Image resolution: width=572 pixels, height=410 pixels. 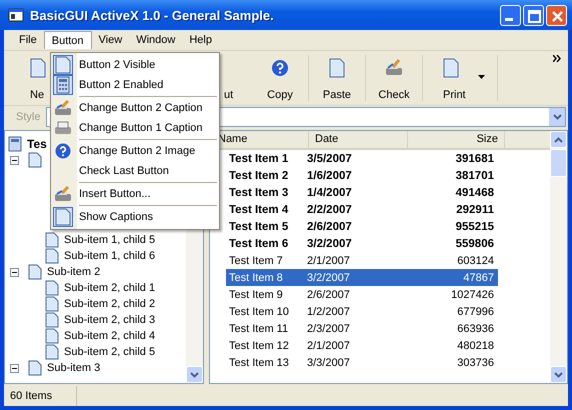 I want to click on column-header: Date, so click(x=358, y=139).